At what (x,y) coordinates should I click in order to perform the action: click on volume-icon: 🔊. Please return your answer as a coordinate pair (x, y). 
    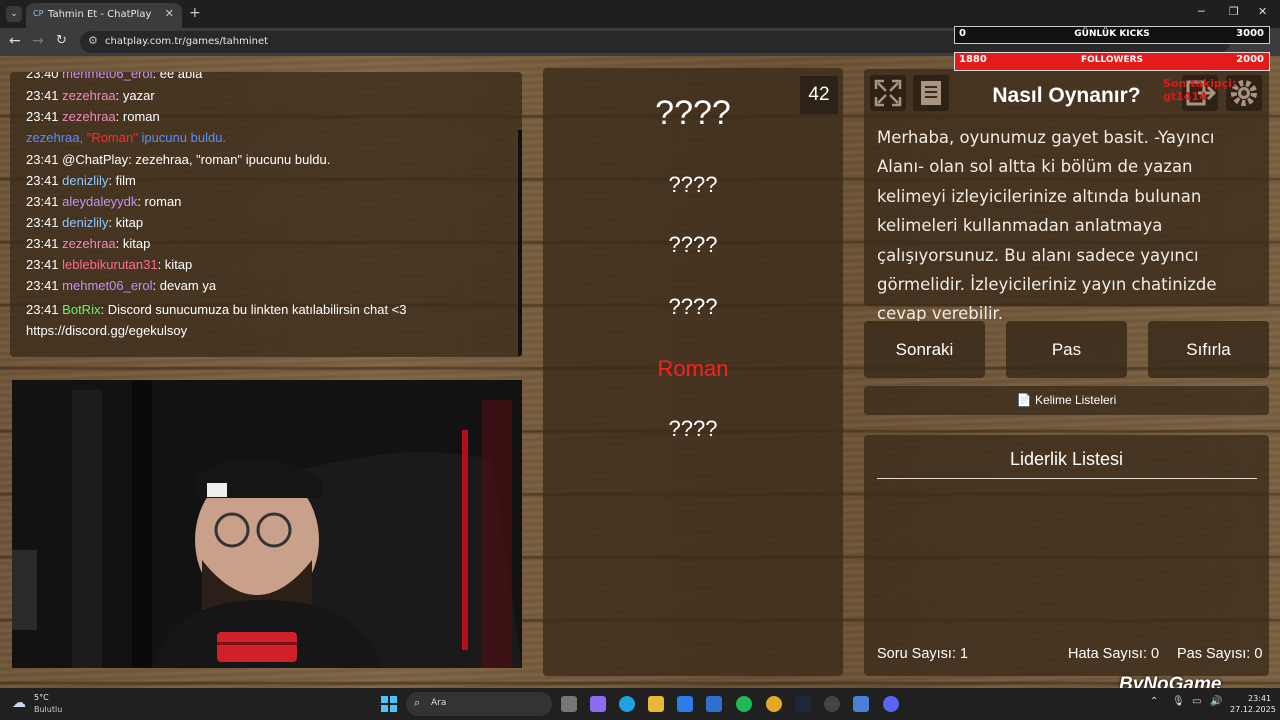
    Looking at the image, I should click on (1216, 701).